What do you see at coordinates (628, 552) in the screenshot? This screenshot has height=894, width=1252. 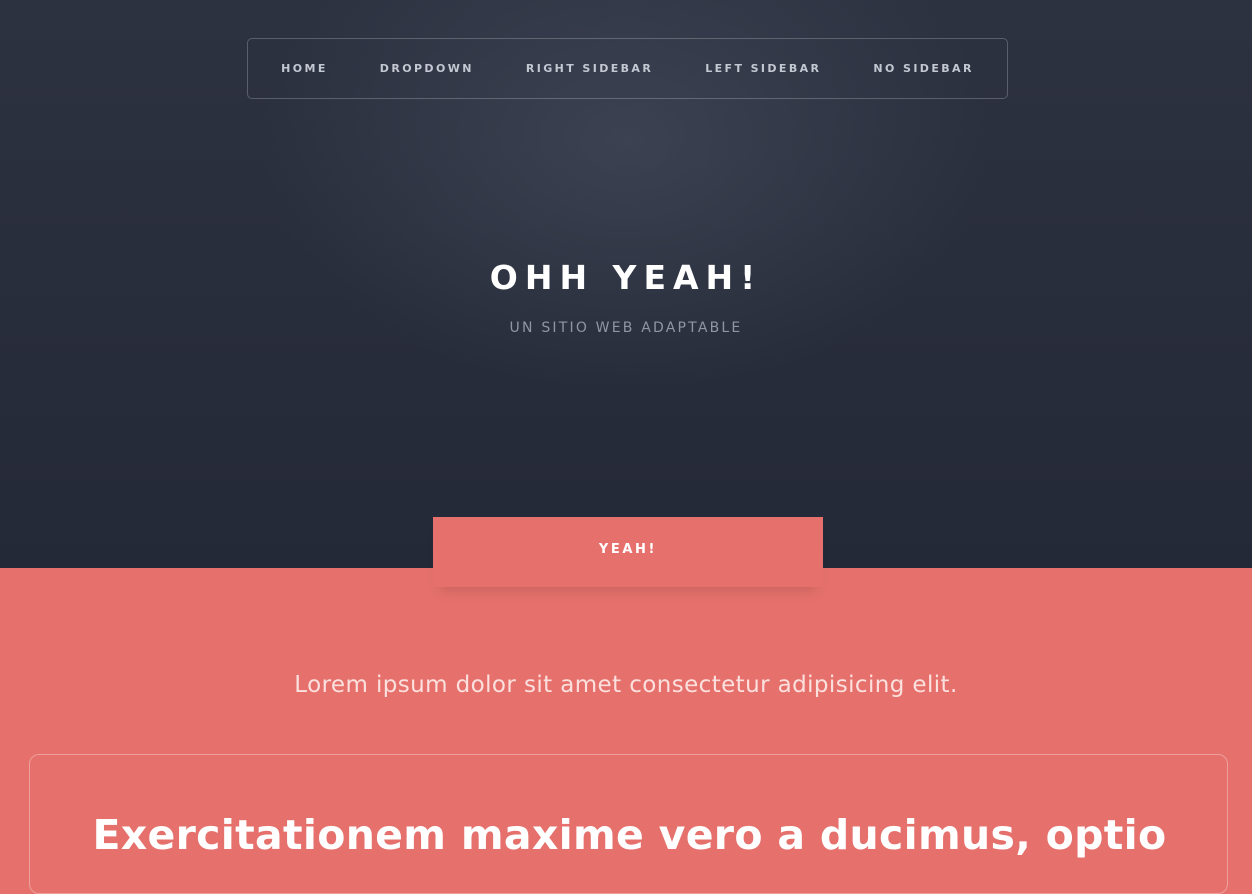 I see `yeah-button: YEAH!` at bounding box center [628, 552].